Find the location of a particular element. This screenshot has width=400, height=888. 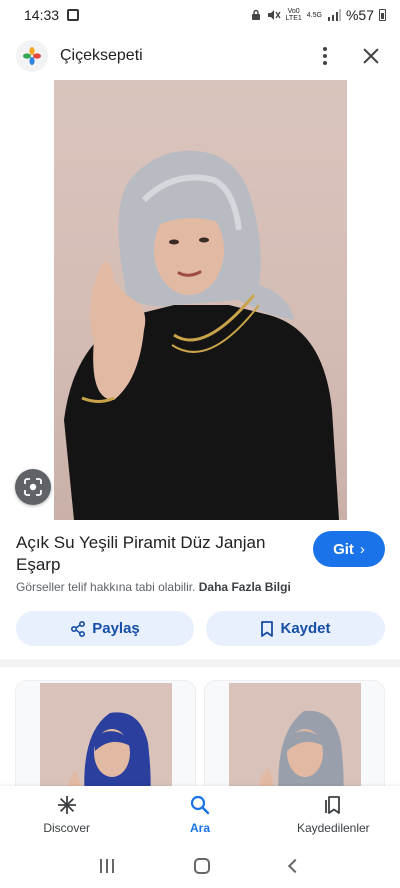

nav-search-label: Ara is located at coordinates (199, 828).